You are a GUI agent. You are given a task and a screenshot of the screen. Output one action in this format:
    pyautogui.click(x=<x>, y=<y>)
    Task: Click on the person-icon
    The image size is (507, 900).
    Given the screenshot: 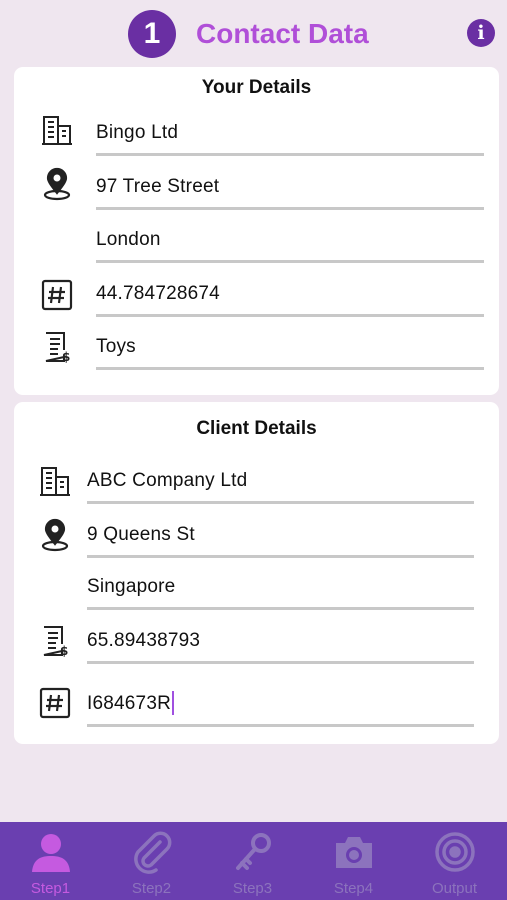 What is the action you would take?
    pyautogui.click(x=51, y=852)
    